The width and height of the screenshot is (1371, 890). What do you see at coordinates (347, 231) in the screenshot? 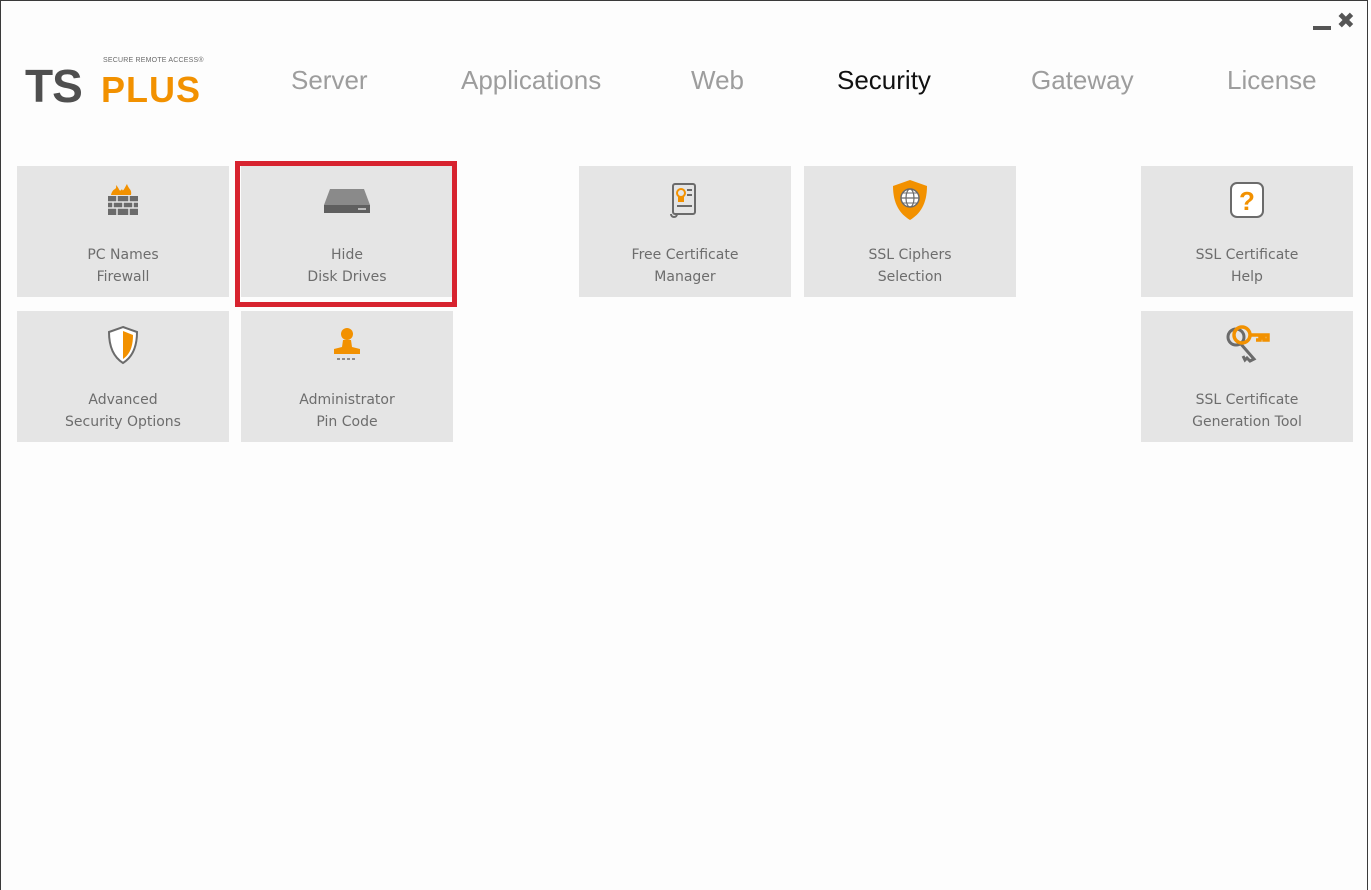
I see `tile-hide-disk-drives: Hide Disk Drives` at bounding box center [347, 231].